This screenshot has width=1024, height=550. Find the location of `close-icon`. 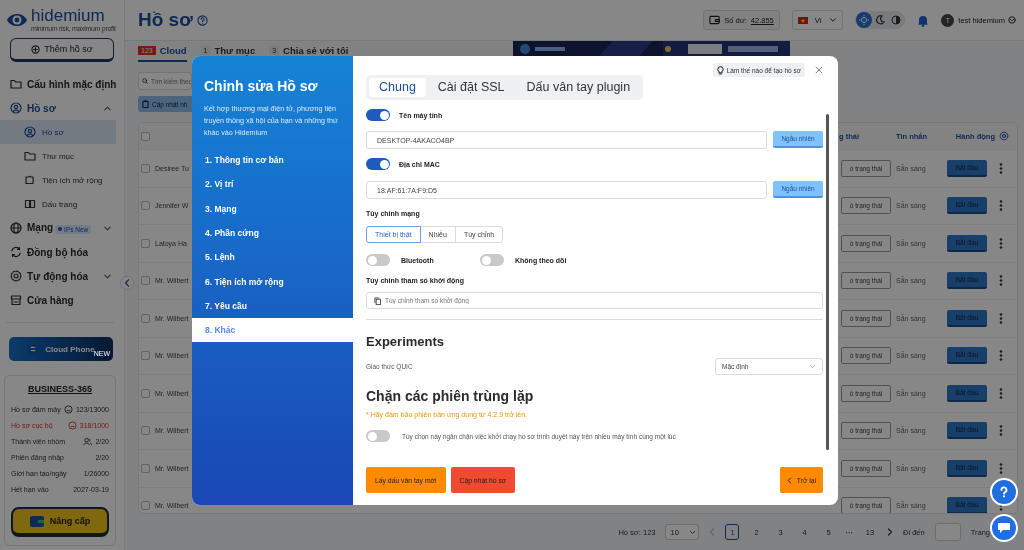

close-icon is located at coordinates (819, 70).